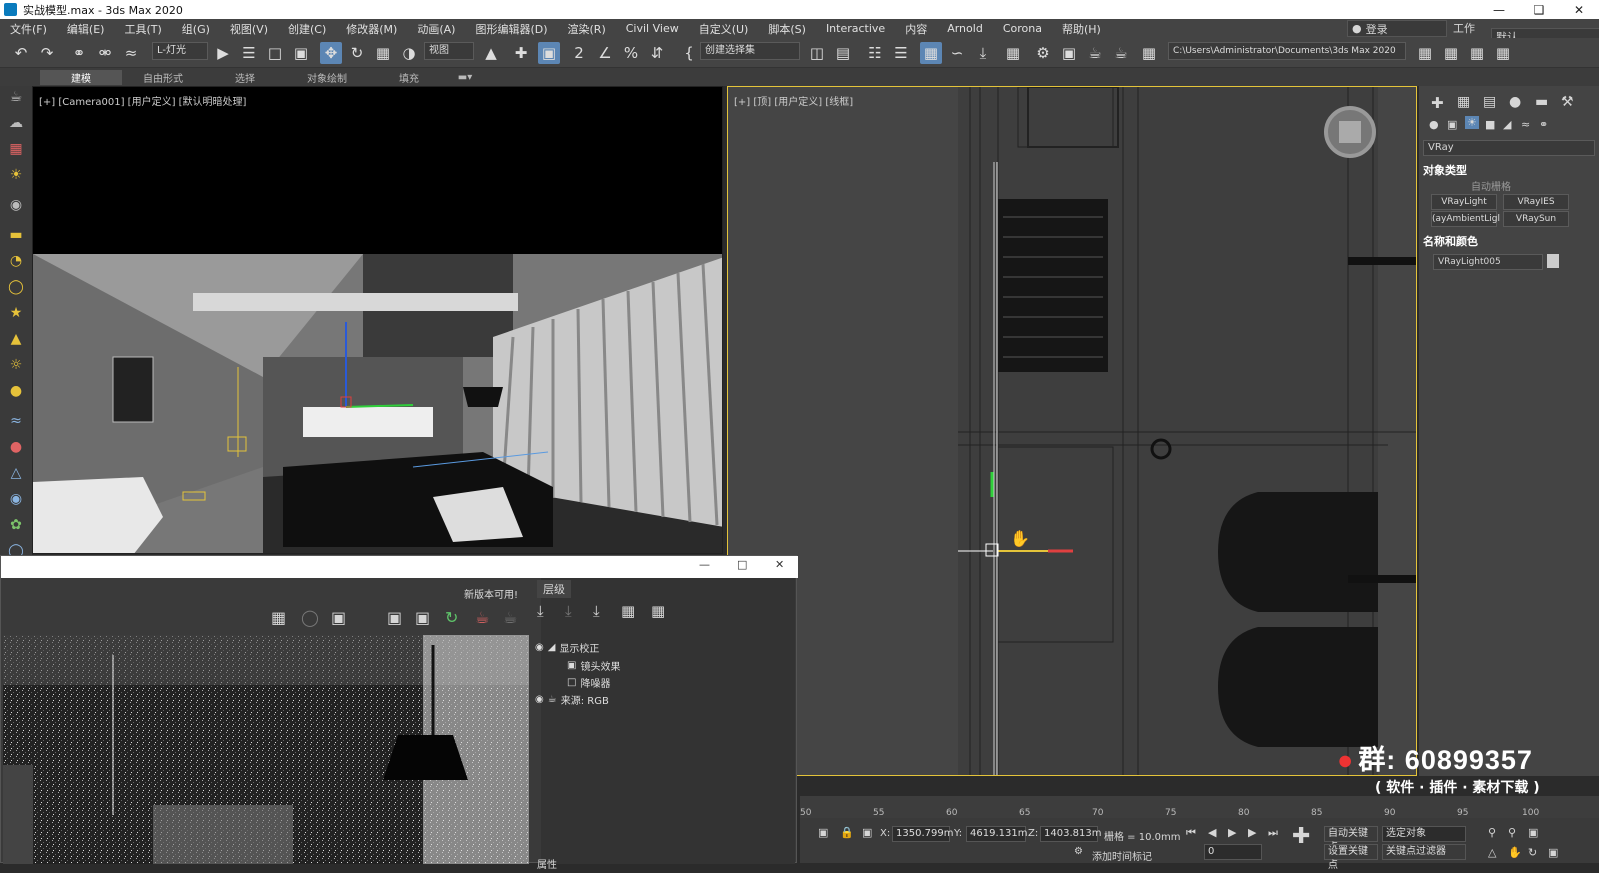  What do you see at coordinates (787, 29) in the screenshot?
I see `menu-scripting: 脚本(S)` at bounding box center [787, 29].